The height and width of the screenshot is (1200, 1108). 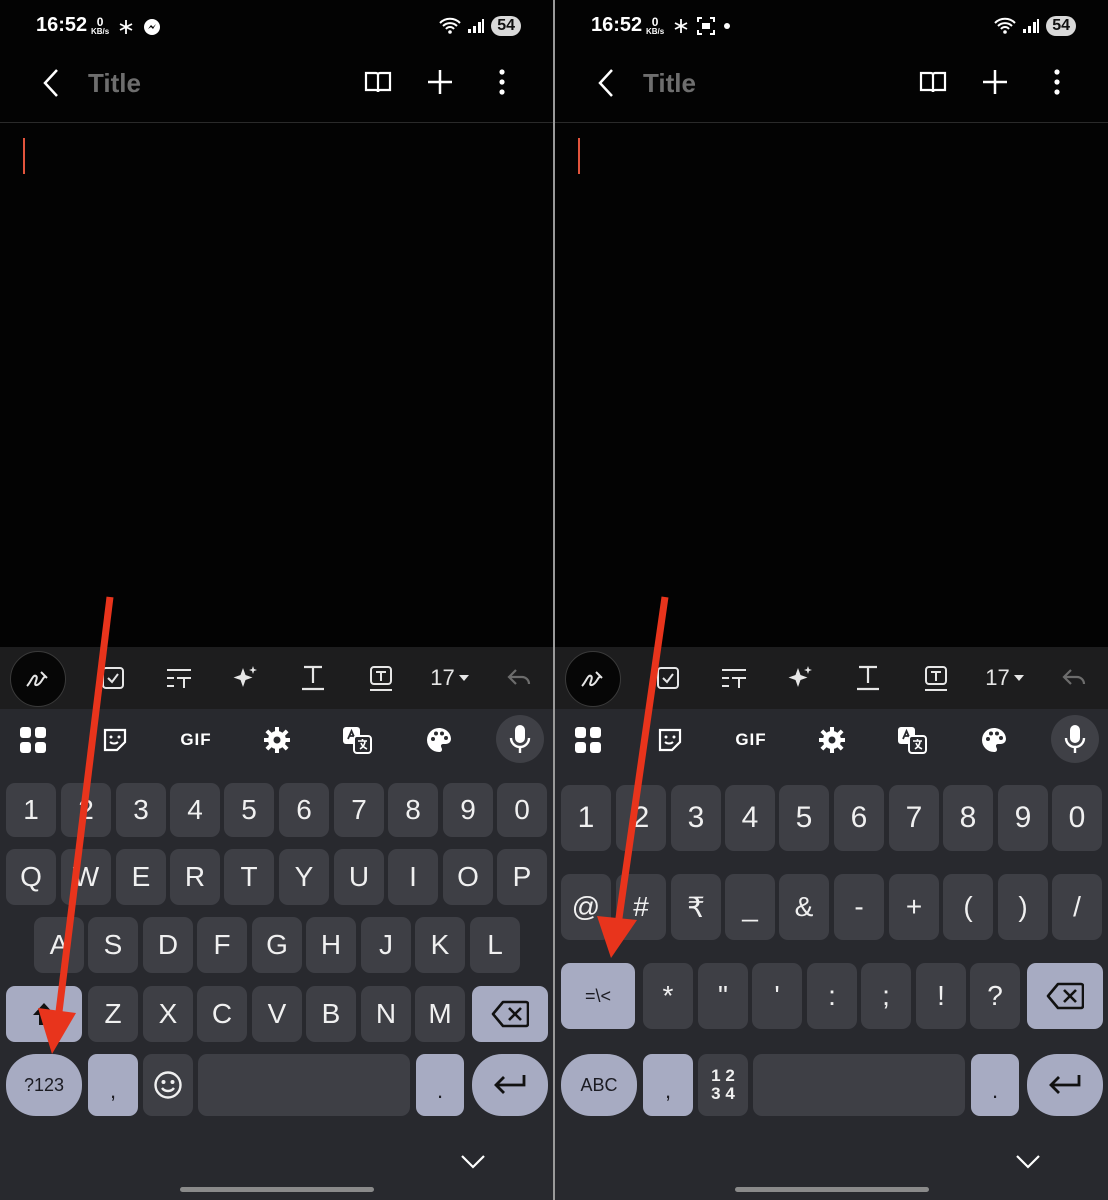 What do you see at coordinates (941, 996) in the screenshot?
I see `key-exclamation: !` at bounding box center [941, 996].